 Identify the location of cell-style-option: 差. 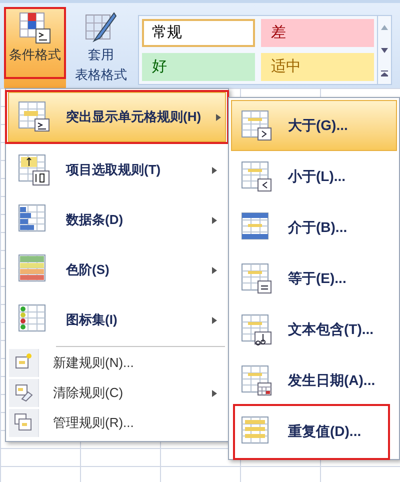
(317, 33).